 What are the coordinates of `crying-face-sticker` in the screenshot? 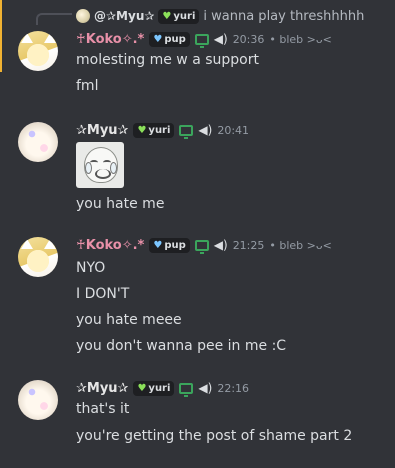 It's located at (100, 165).